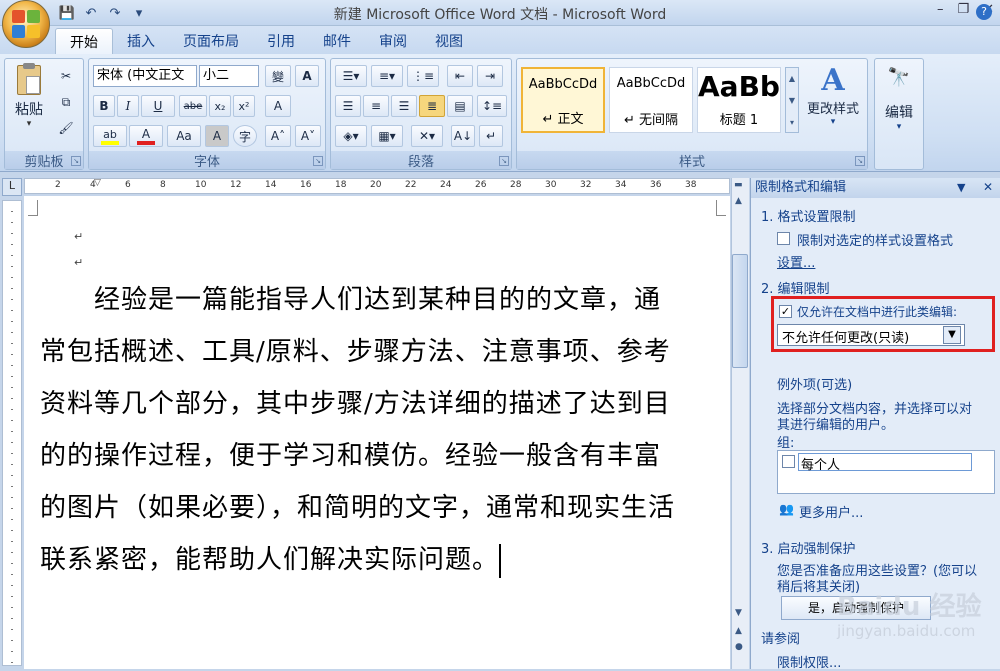 The height and width of the screenshot is (671, 1000). Describe the element at coordinates (236, 185) in the screenshot. I see `ruler-number: 12` at that location.